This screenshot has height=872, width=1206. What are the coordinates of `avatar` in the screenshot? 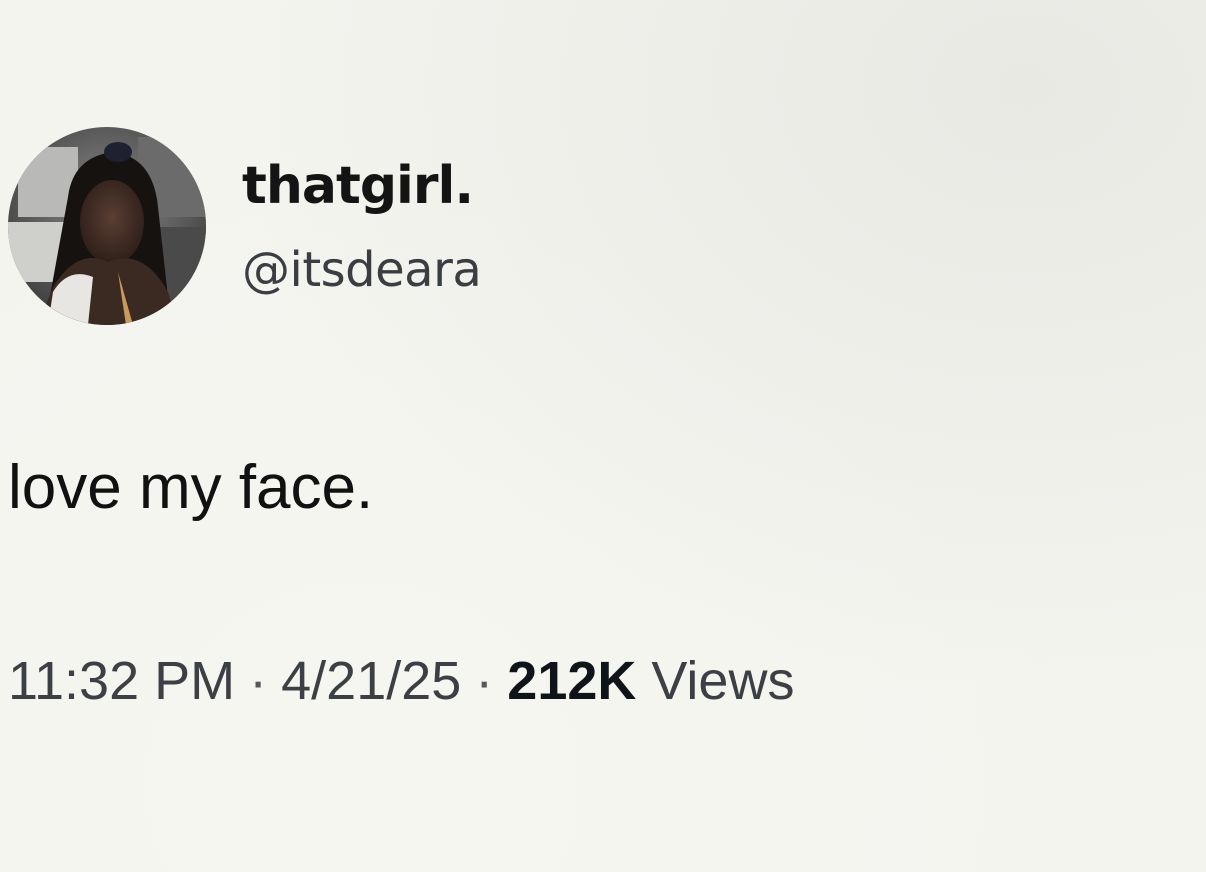 It's located at (107, 226).